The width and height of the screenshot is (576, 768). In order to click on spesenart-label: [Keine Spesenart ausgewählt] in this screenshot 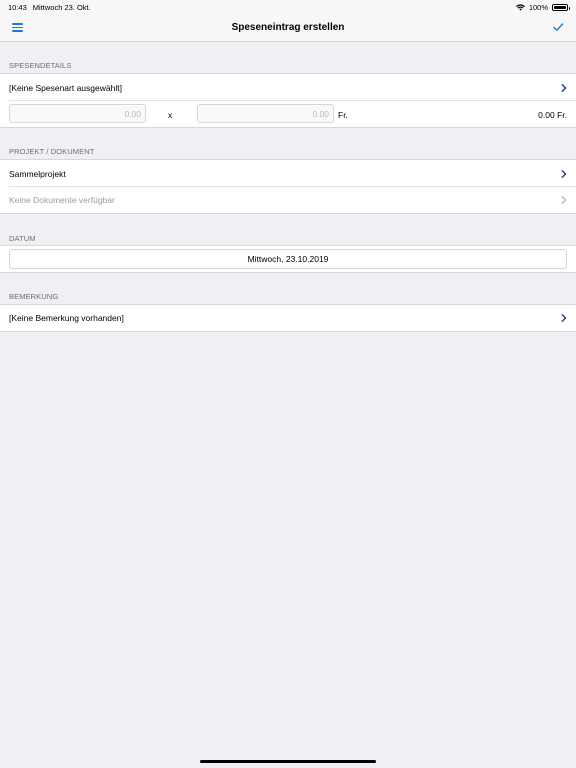, I will do `click(65, 87)`.